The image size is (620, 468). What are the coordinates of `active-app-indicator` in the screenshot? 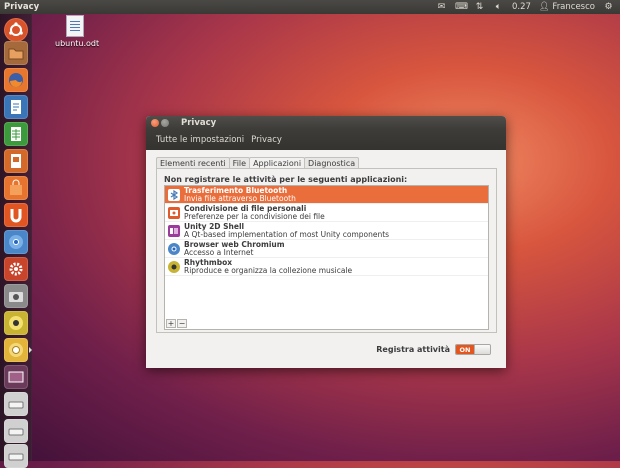 It's located at (30, 350).